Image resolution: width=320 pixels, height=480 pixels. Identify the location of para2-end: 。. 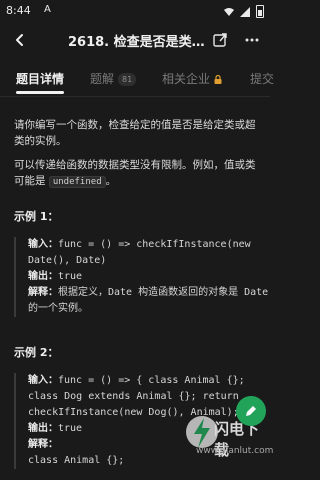
(111, 181).